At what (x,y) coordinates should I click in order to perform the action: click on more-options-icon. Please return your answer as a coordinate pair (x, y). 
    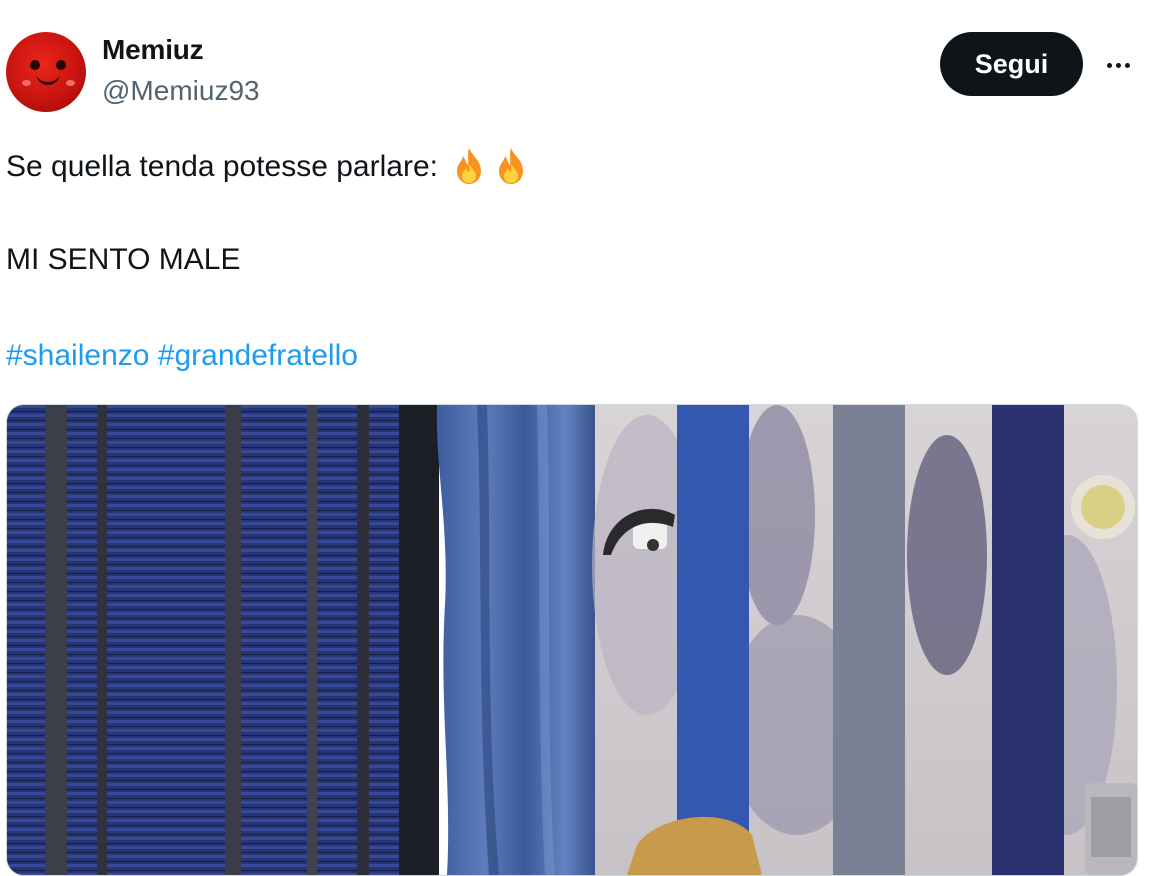
    Looking at the image, I should click on (1118, 65).